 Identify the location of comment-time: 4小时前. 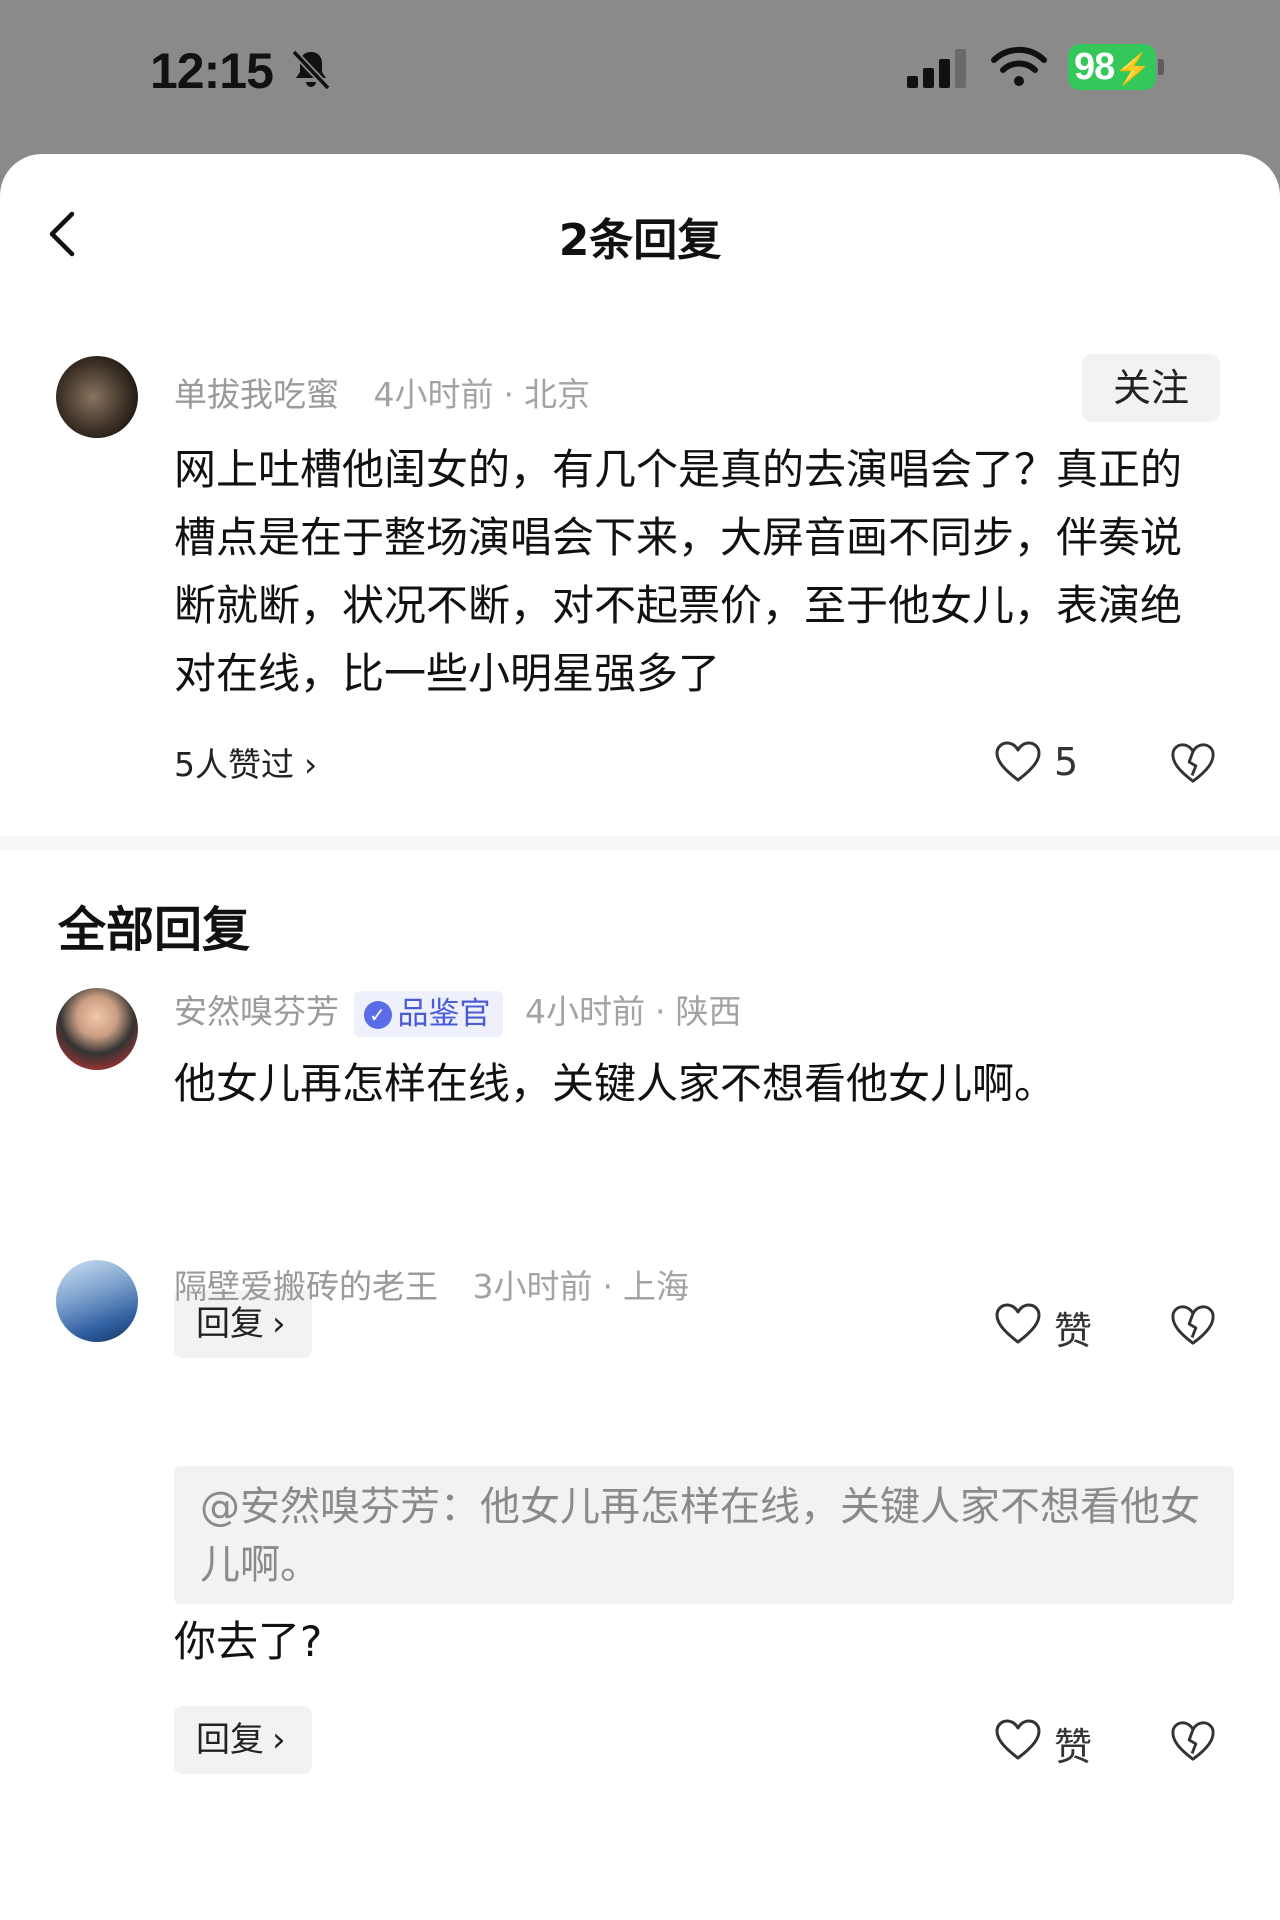
(433, 394).